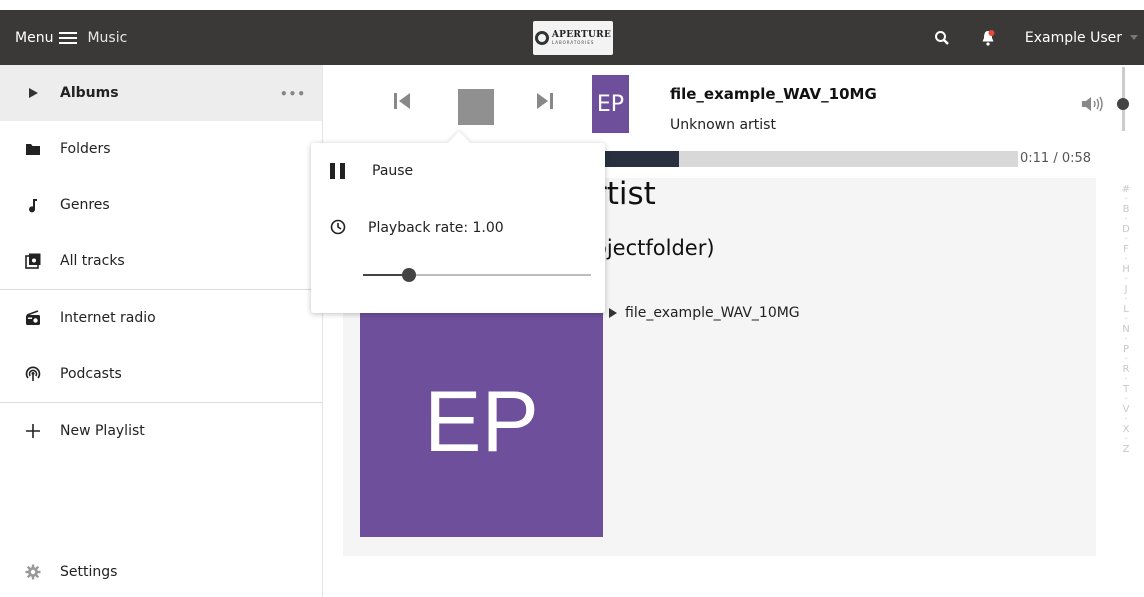 This screenshot has width=1144, height=597. What do you see at coordinates (1073, 38) in the screenshot?
I see `user-menu: Example User` at bounding box center [1073, 38].